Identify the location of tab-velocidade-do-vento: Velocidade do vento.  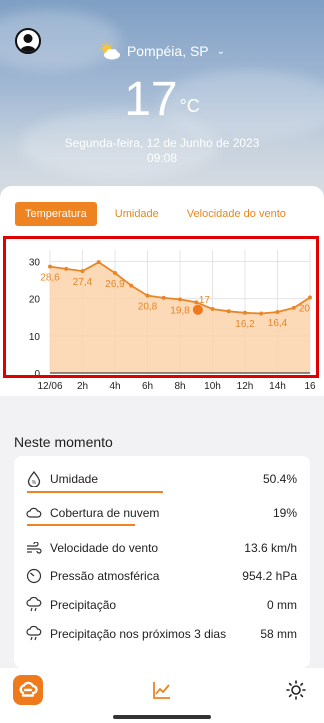
(236, 214).